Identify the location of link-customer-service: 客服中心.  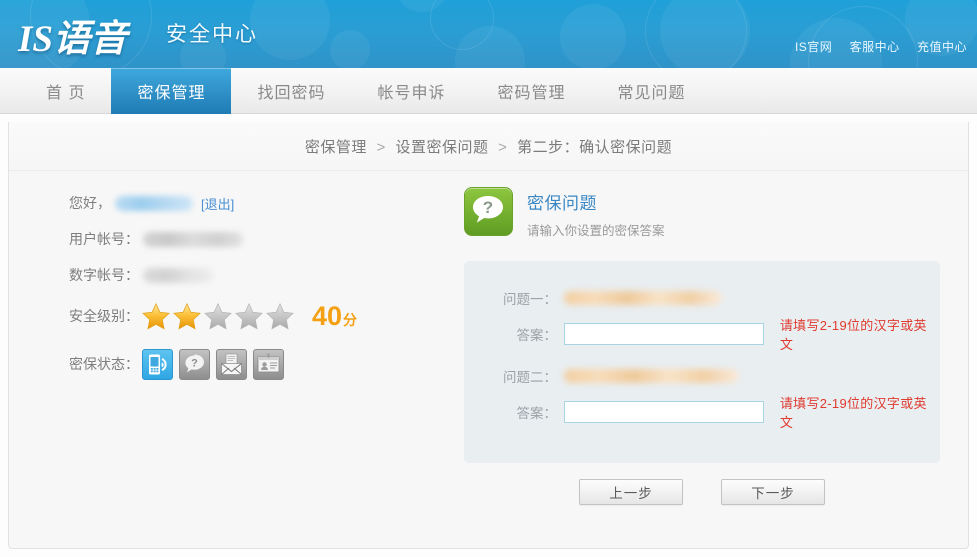
(875, 47).